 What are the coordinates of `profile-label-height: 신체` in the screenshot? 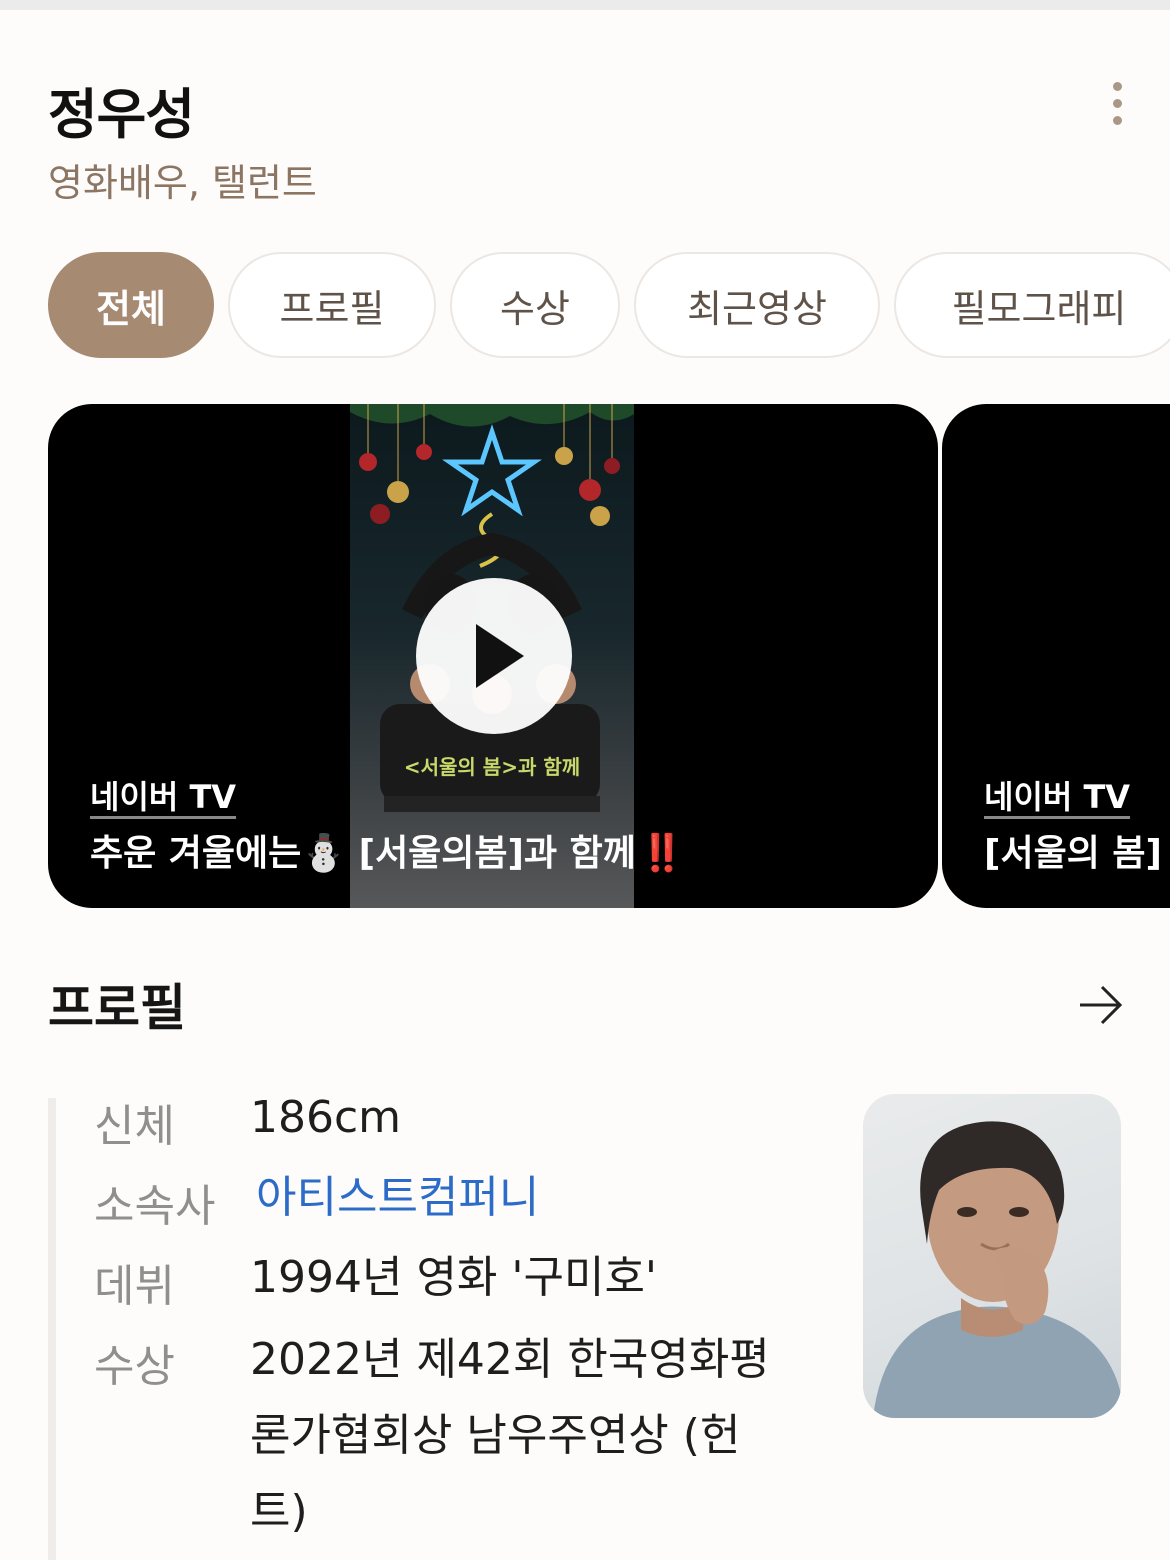 It's located at (134, 1126).